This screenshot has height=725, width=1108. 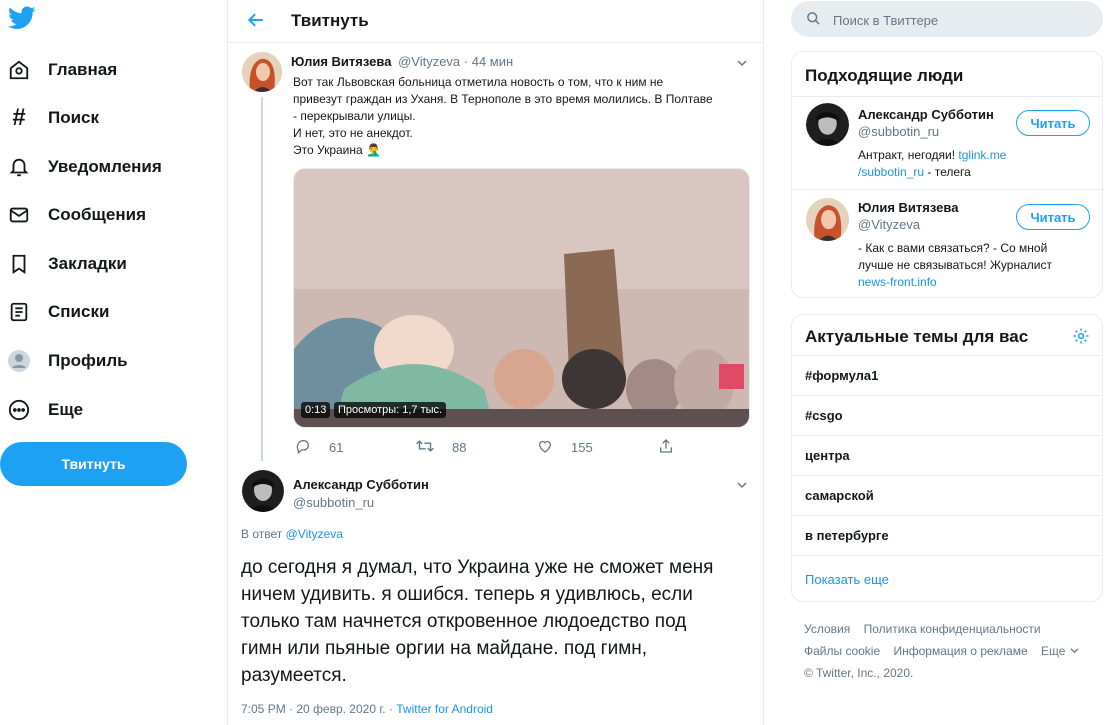 I want to click on mail-icon, so click(x=19, y=215).